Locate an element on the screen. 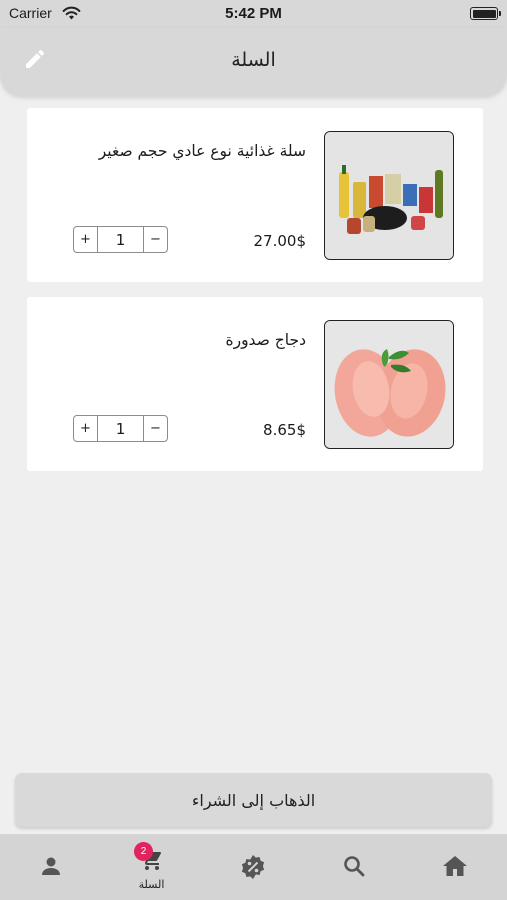 The image size is (507, 900). cart-count-badge: 2 is located at coordinates (143, 851).